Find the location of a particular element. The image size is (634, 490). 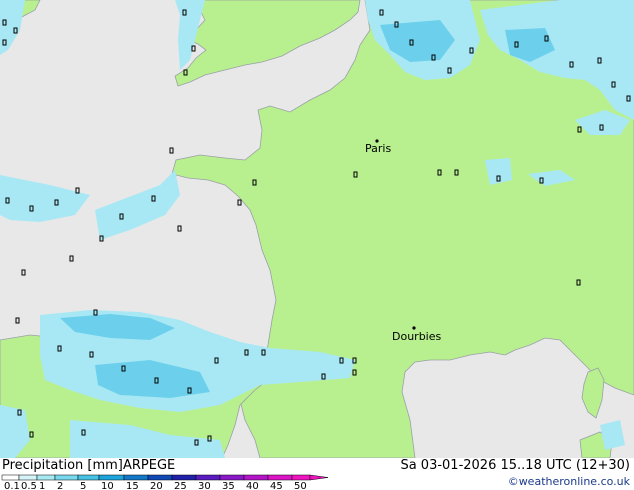

model-name: ARPEGE is located at coordinates (149, 465).